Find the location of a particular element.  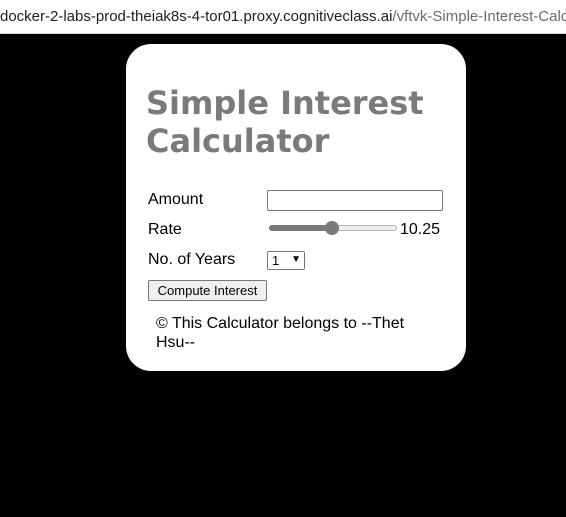

rate-slider-thumb is located at coordinates (332, 228).